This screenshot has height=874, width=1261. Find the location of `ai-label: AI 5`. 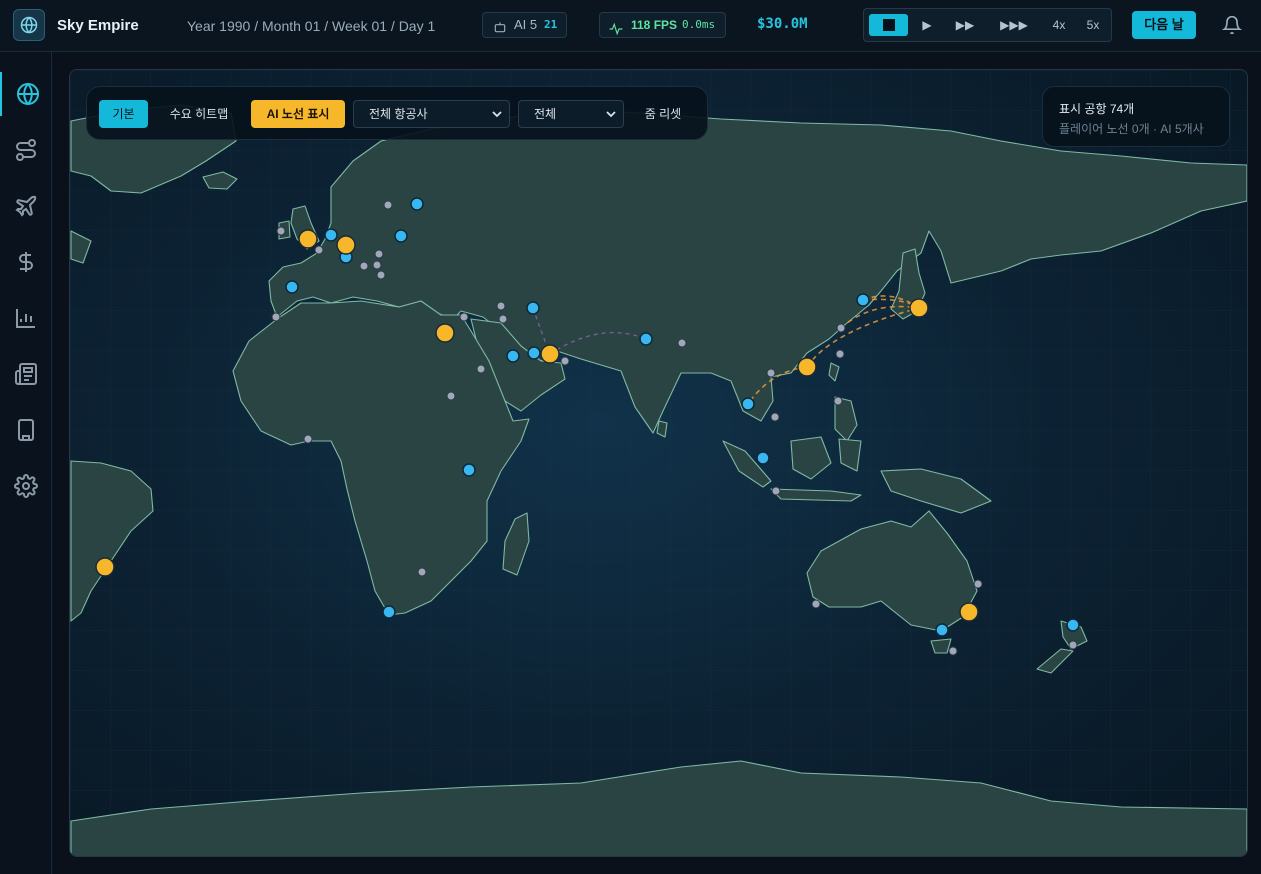

ai-label: AI 5 is located at coordinates (526, 24).